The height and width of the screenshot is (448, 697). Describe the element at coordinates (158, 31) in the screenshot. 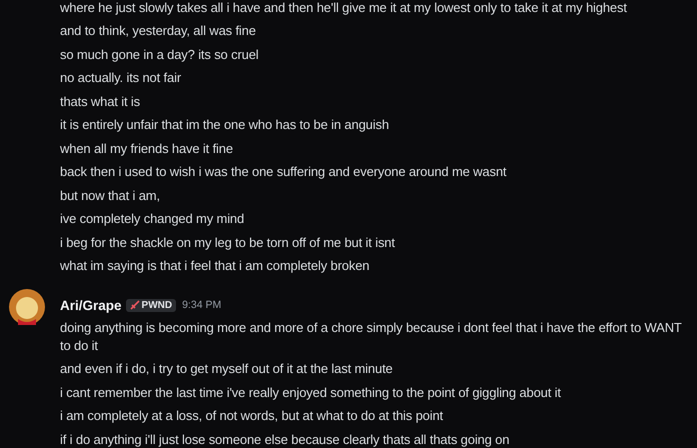

I see `message-text: and to think, yesterday, all was fine` at that location.